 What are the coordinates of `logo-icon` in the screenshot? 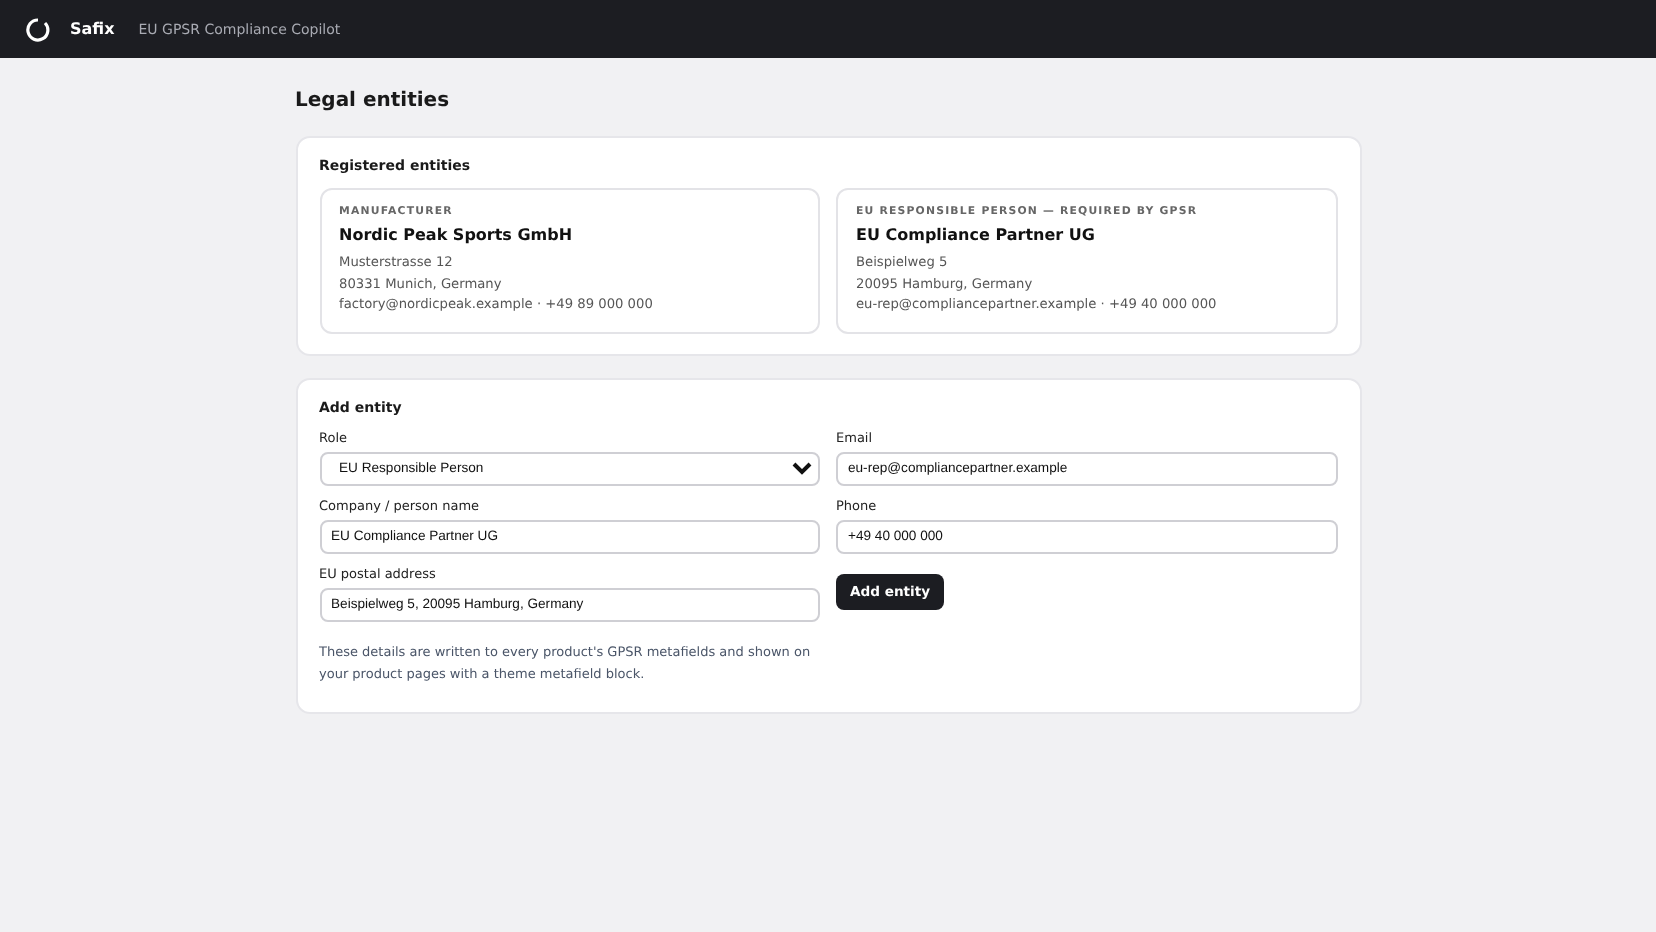 It's located at (38, 29).